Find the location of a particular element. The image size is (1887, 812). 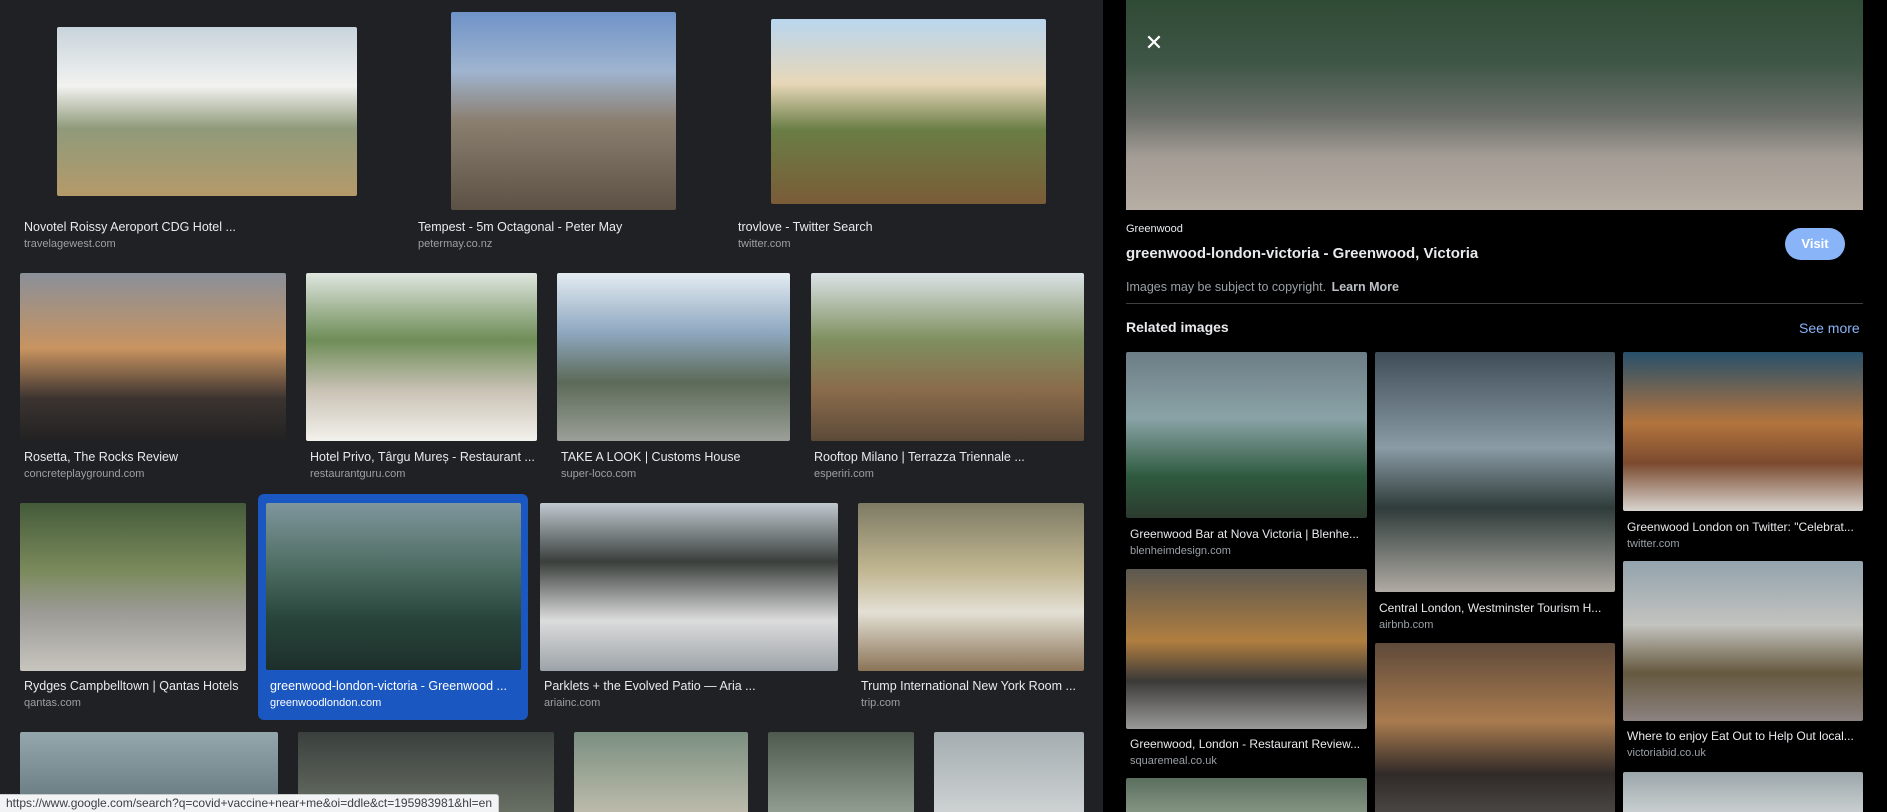

see-more-link: See more is located at coordinates (1829, 328).